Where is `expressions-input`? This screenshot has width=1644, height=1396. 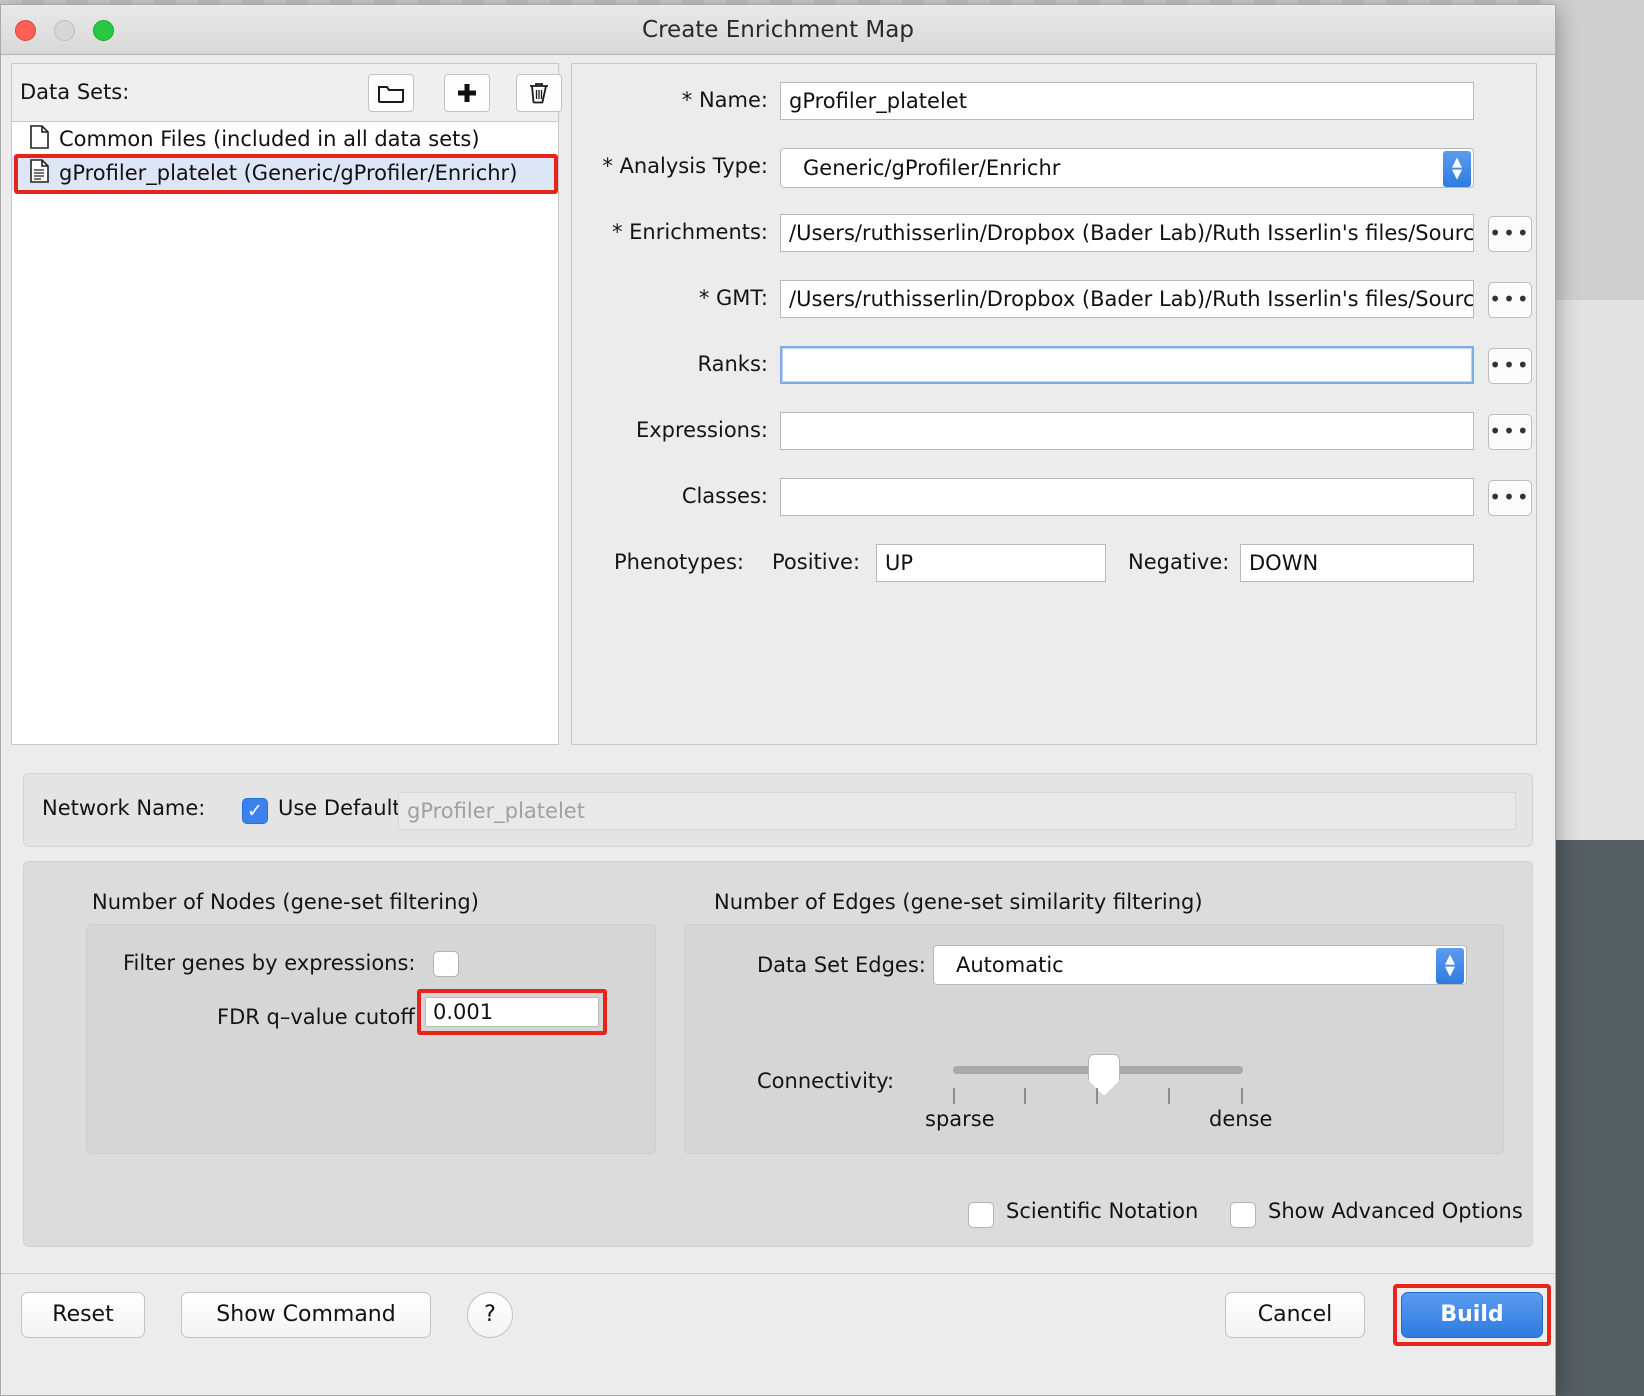 expressions-input is located at coordinates (1127, 431).